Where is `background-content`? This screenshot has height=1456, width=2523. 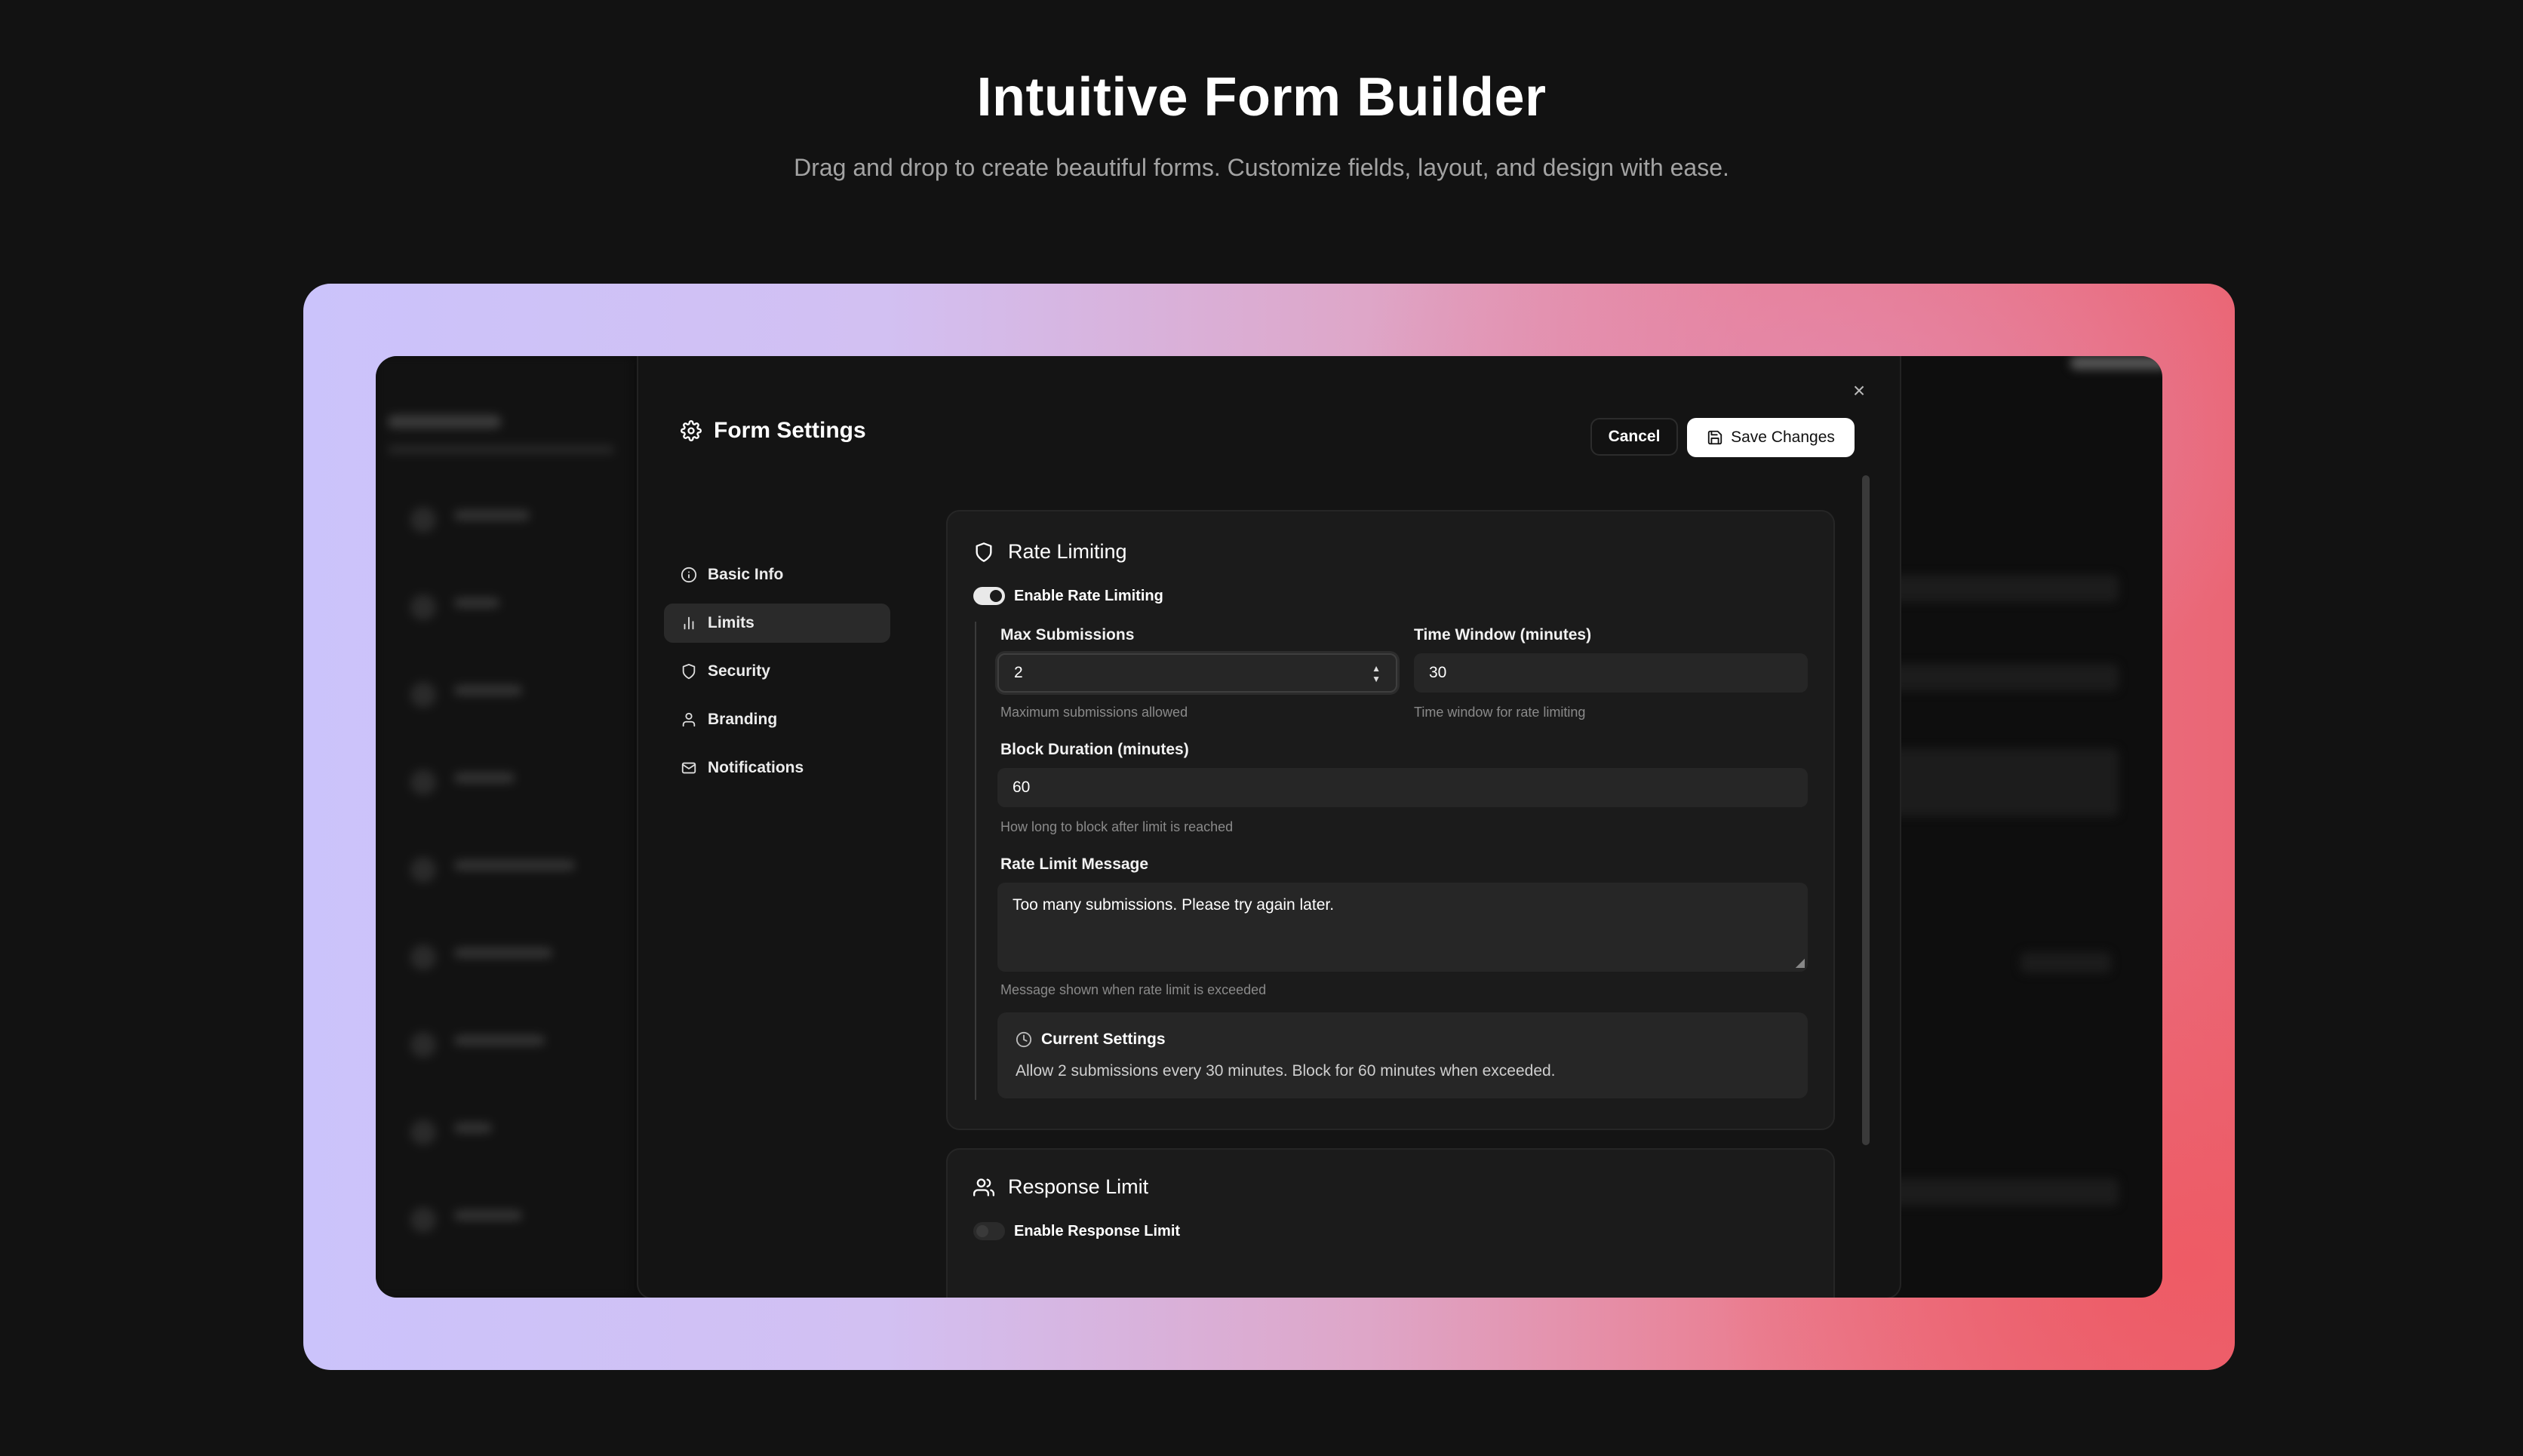
background-content is located at coordinates (2027, 827).